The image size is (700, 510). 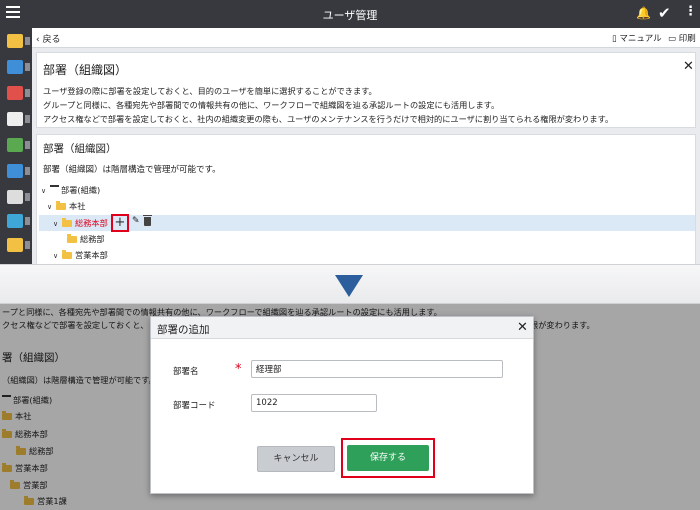 What do you see at coordinates (91, 223) in the screenshot?
I see `tree-node-label: 総務本部` at bounding box center [91, 223].